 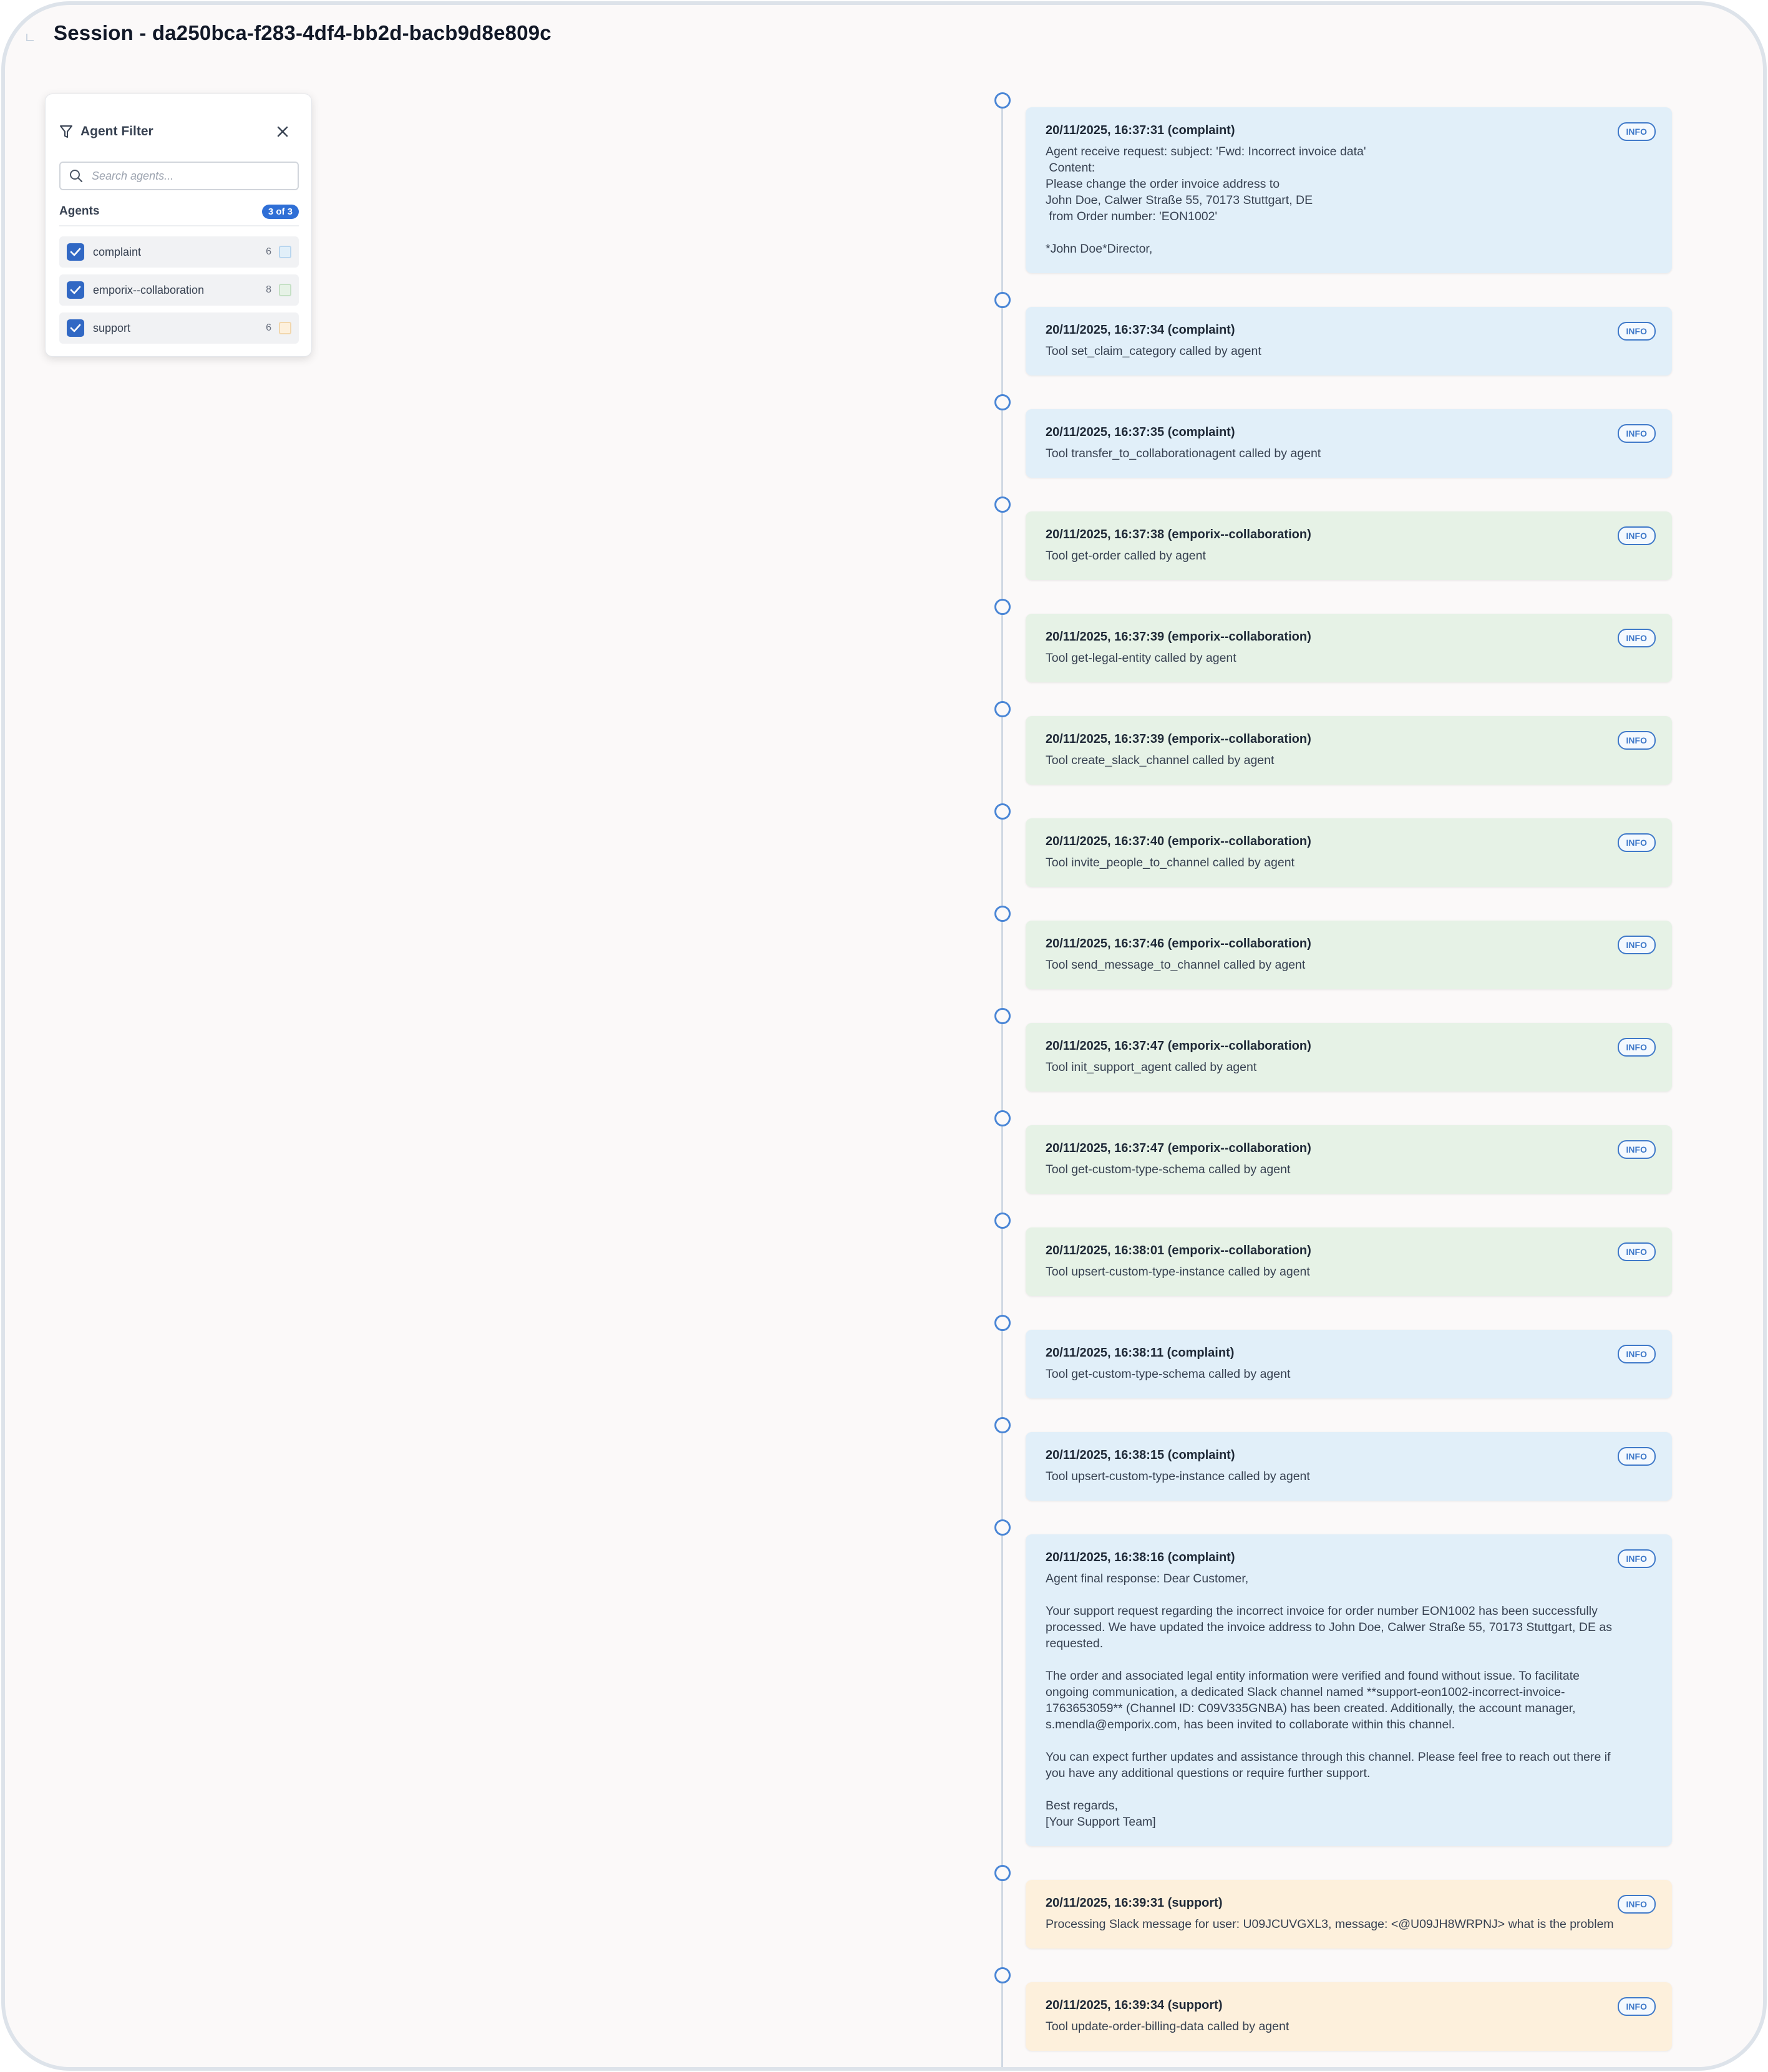 What do you see at coordinates (1134, 1903) in the screenshot?
I see `log-timestamp: 20/11/2025, 16:39:31 (support)` at bounding box center [1134, 1903].